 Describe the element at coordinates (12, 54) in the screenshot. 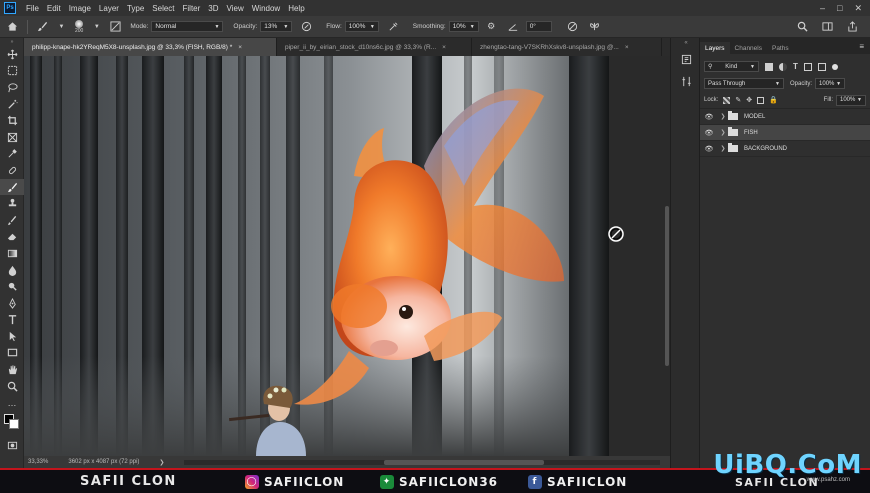

I see `move-tool-icon` at that location.